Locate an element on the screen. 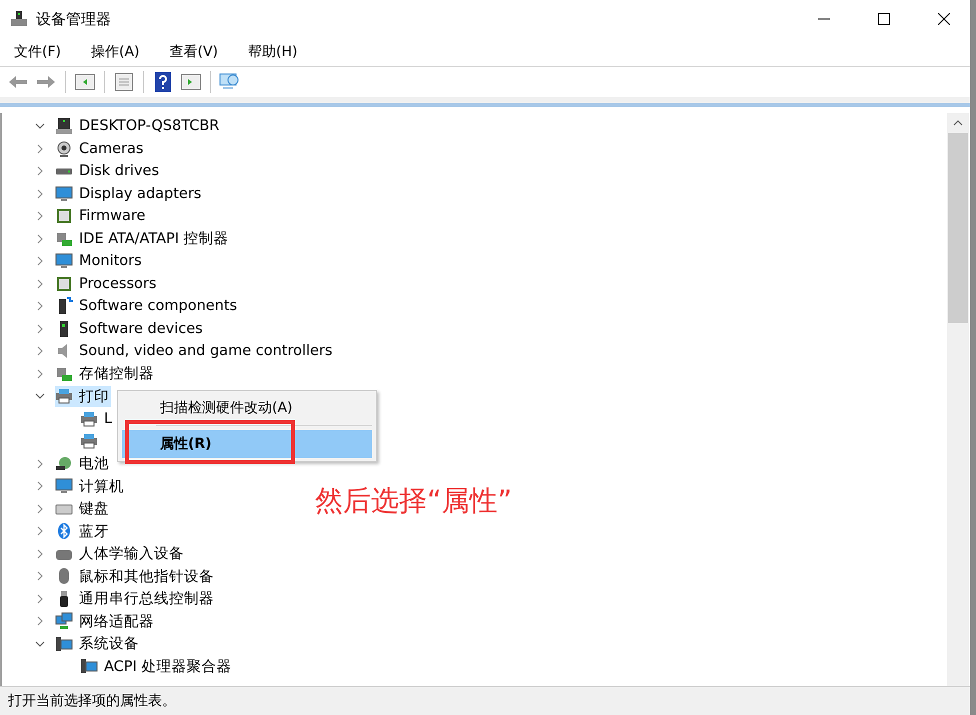  tree-item: Software components is located at coordinates (158, 306).